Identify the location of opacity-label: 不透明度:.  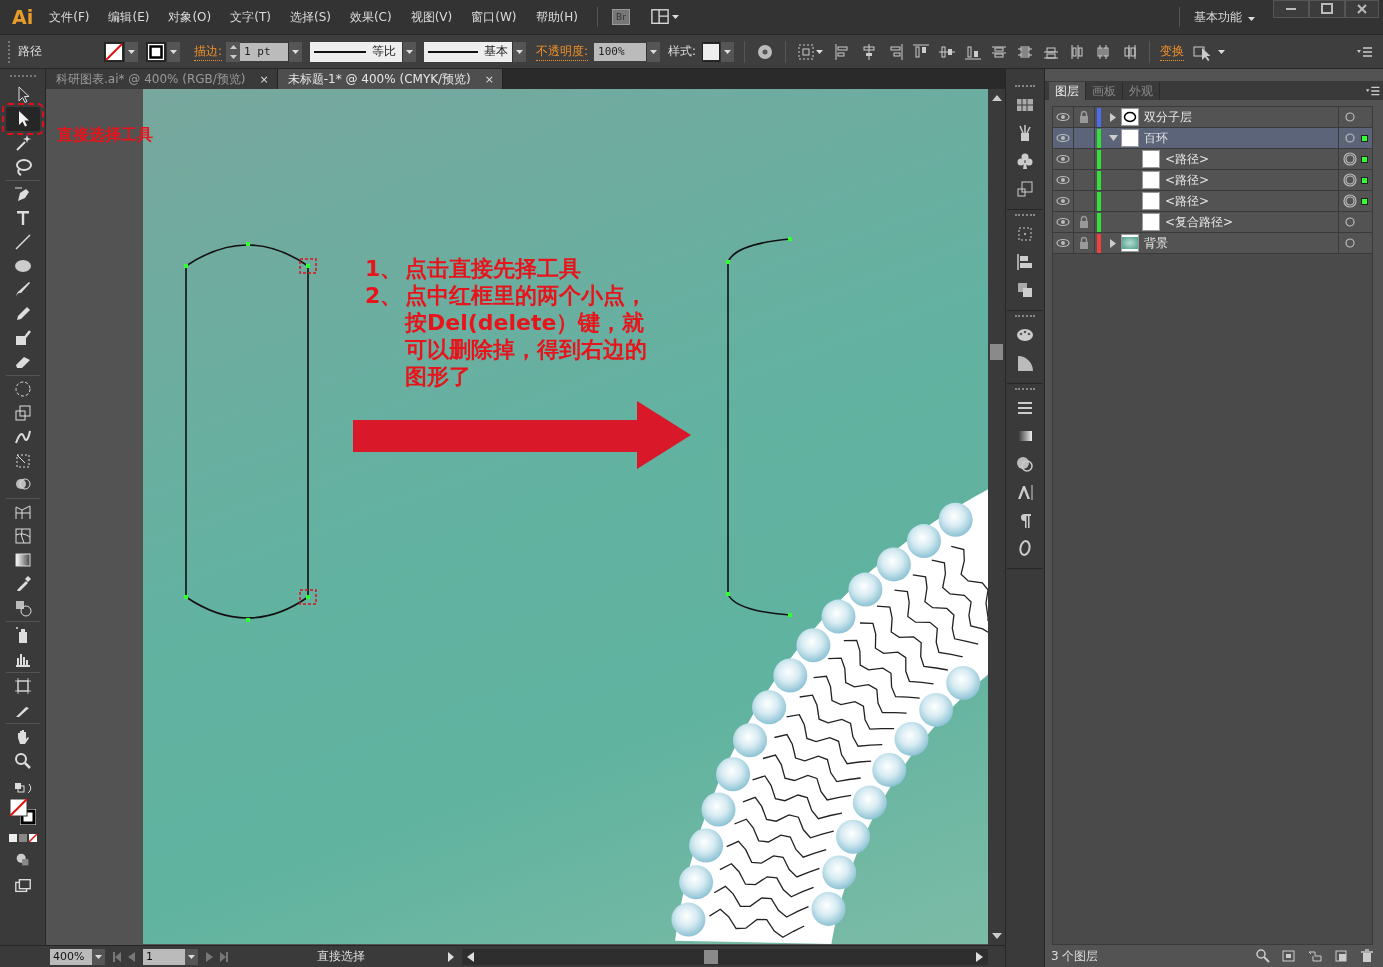
(562, 51).